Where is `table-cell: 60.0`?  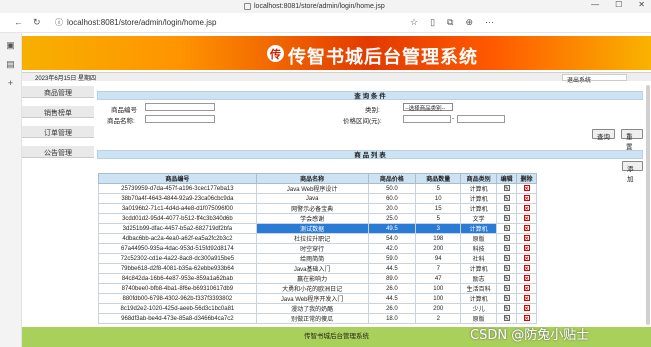 table-cell: 60.0 is located at coordinates (392, 198).